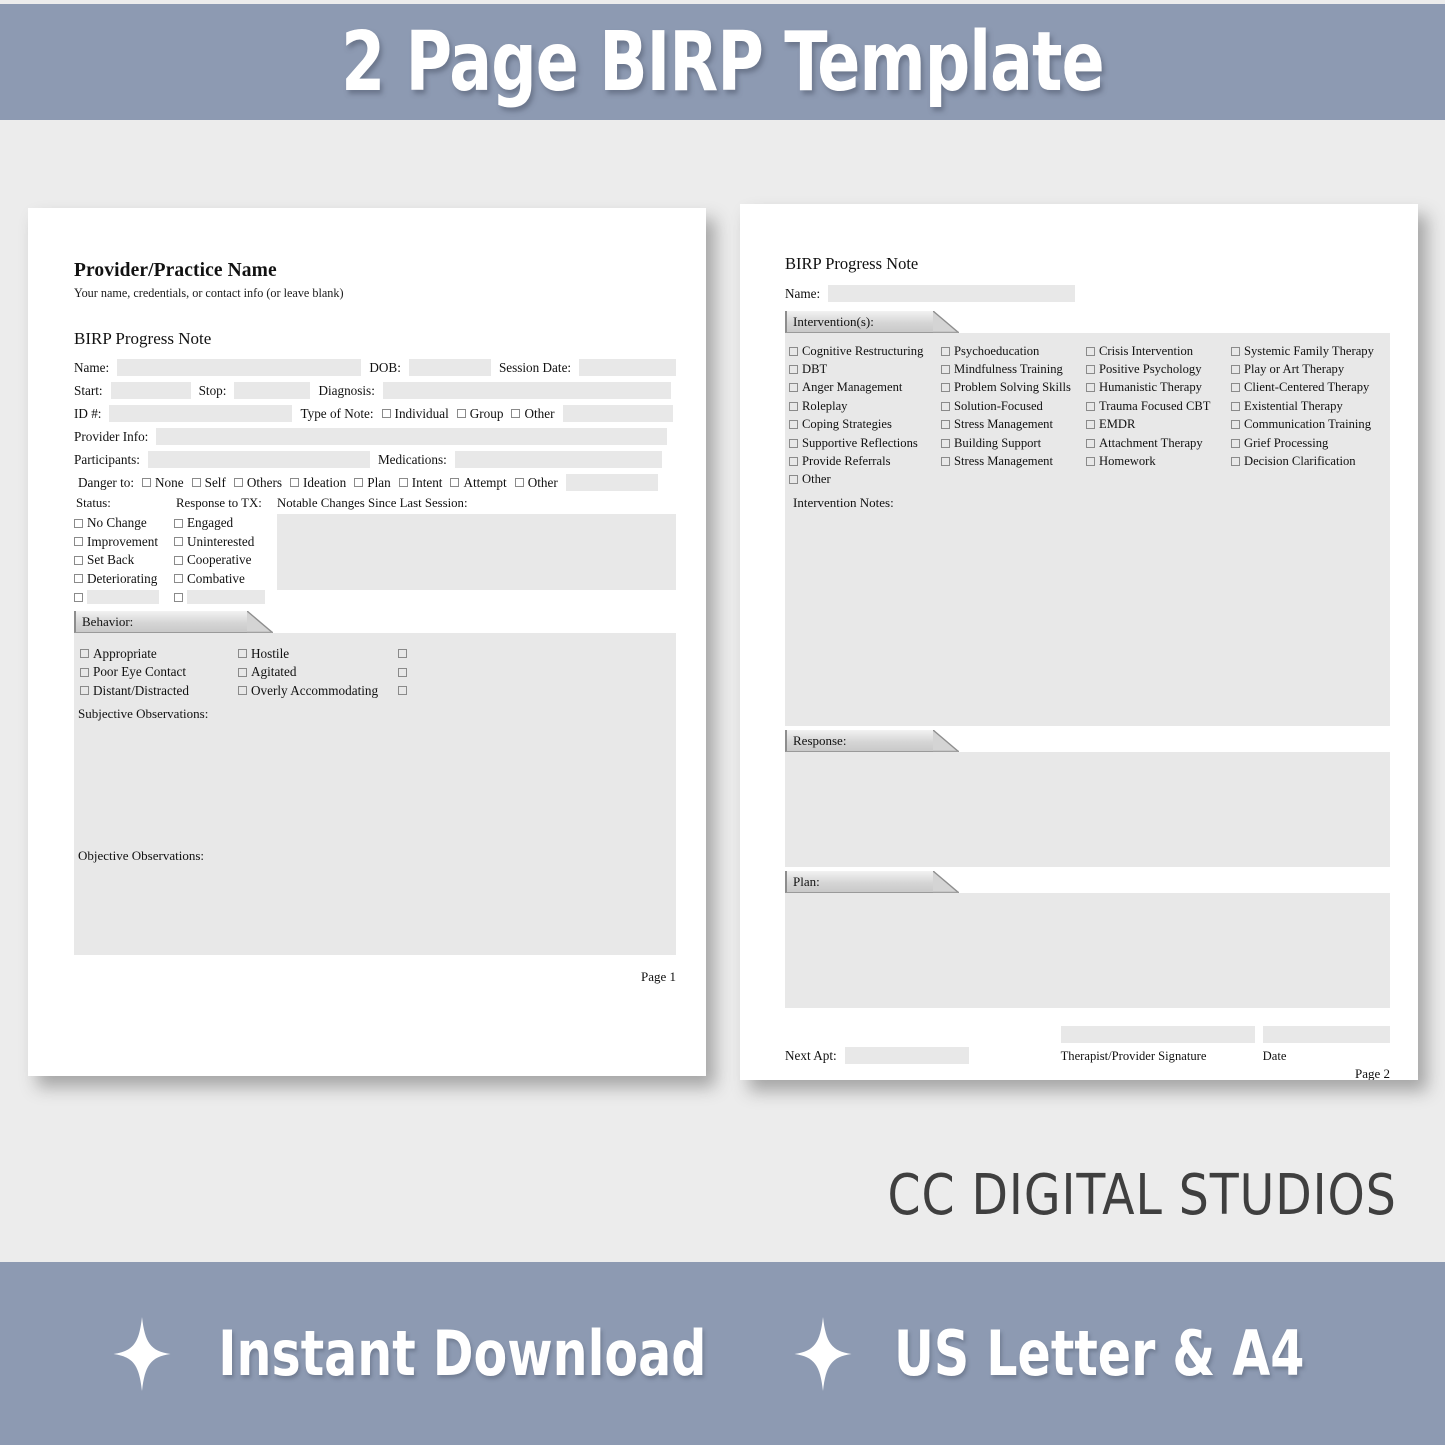 The height and width of the screenshot is (1445, 1445). I want to click on field-signature, so click(1157, 1034).